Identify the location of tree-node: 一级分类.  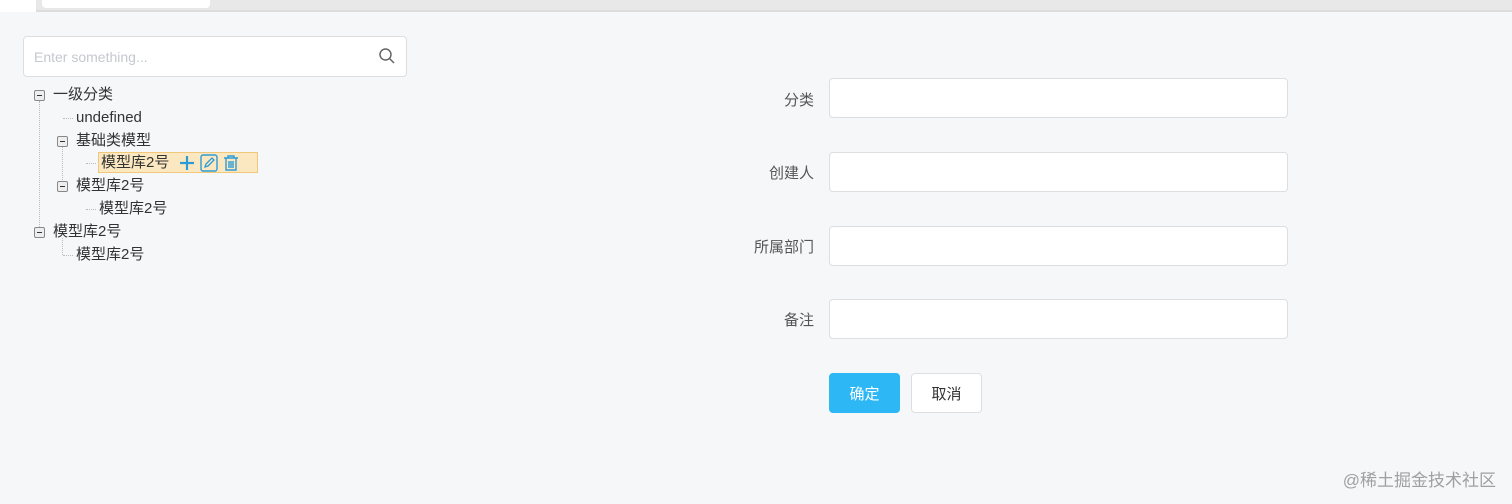
(83, 95).